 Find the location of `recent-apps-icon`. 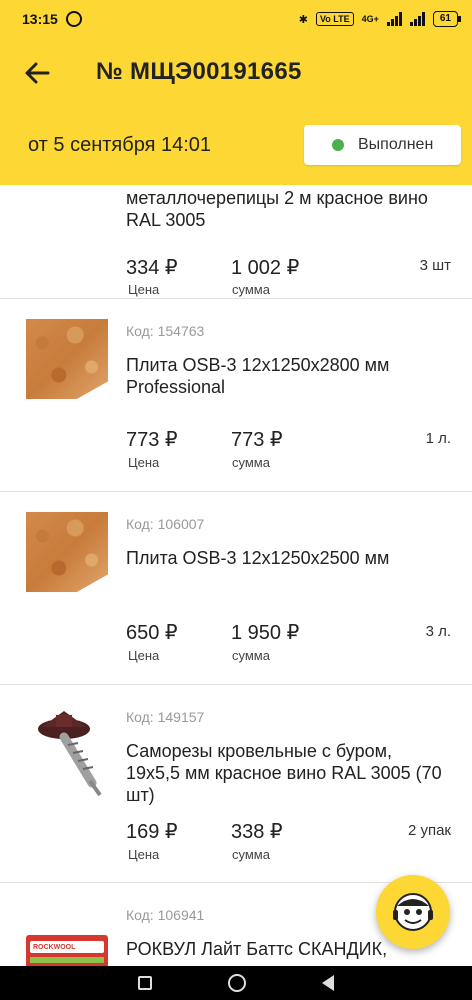

recent-apps-icon is located at coordinates (145, 983).